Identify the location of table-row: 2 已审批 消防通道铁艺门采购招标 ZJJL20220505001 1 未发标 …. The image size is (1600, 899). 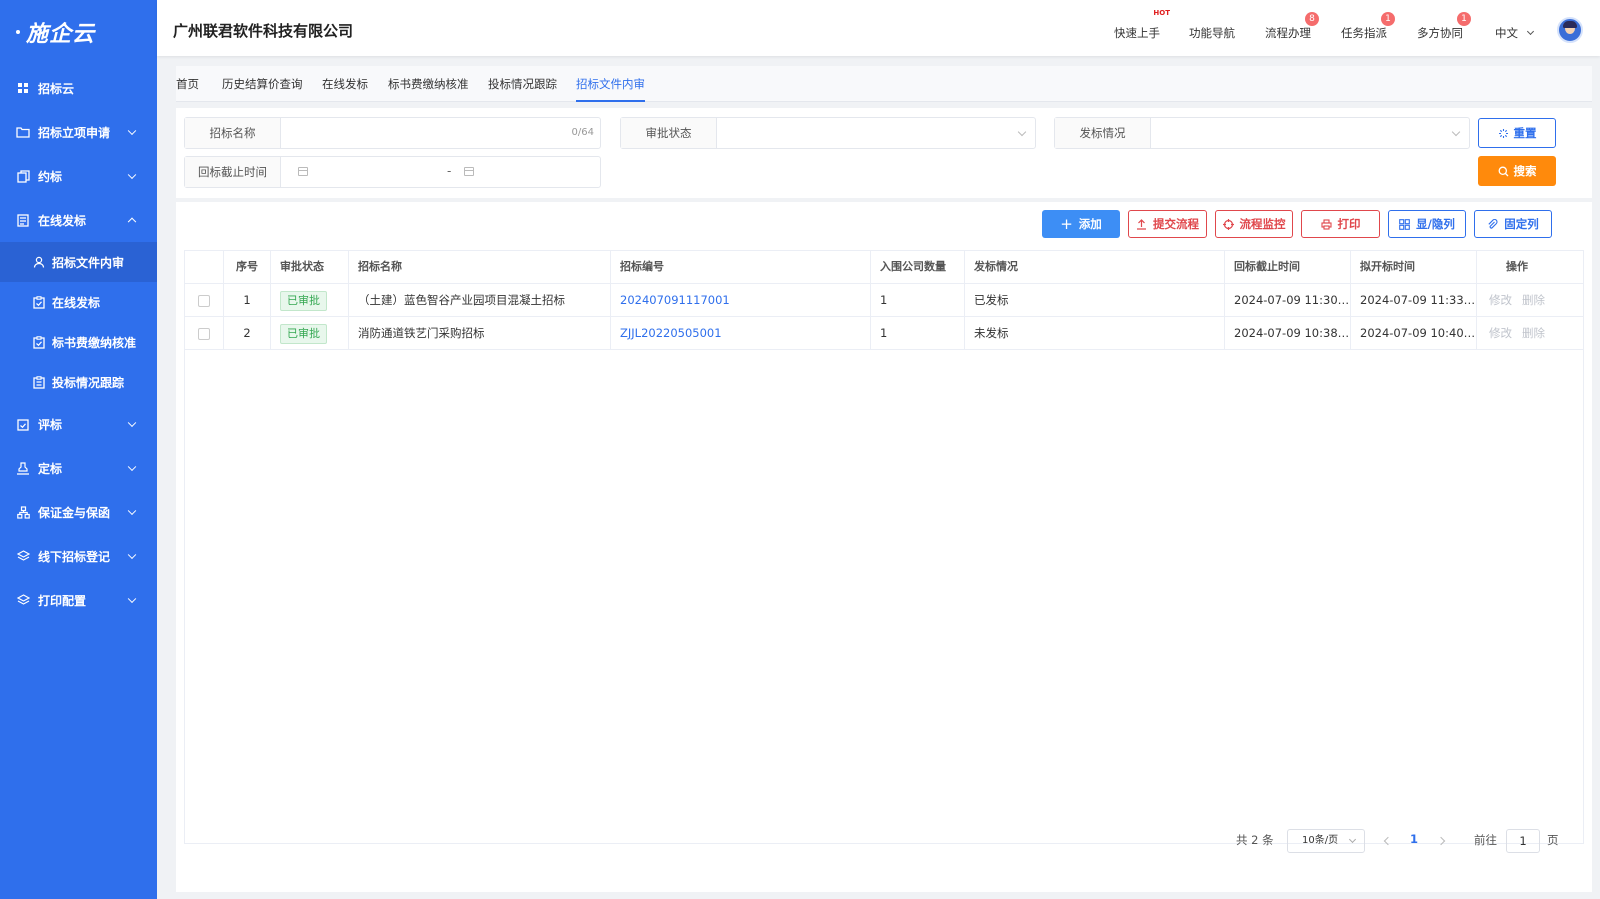
(884, 333).